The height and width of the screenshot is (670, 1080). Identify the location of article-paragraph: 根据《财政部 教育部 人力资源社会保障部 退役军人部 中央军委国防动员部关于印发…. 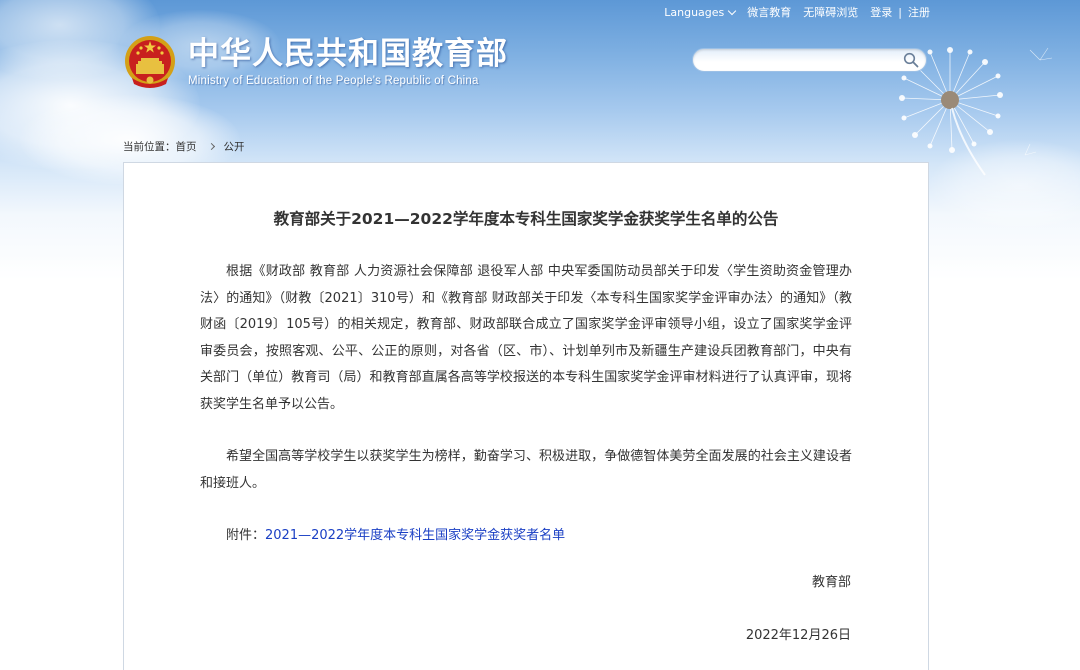
(526, 338).